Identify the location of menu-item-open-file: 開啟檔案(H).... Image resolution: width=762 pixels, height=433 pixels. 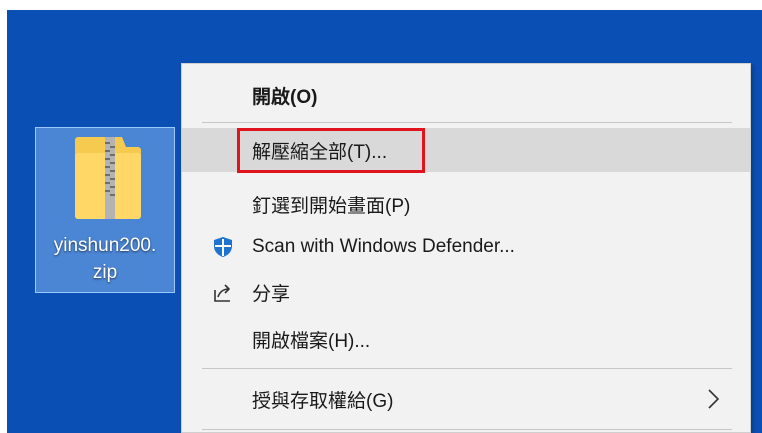
(466, 339).